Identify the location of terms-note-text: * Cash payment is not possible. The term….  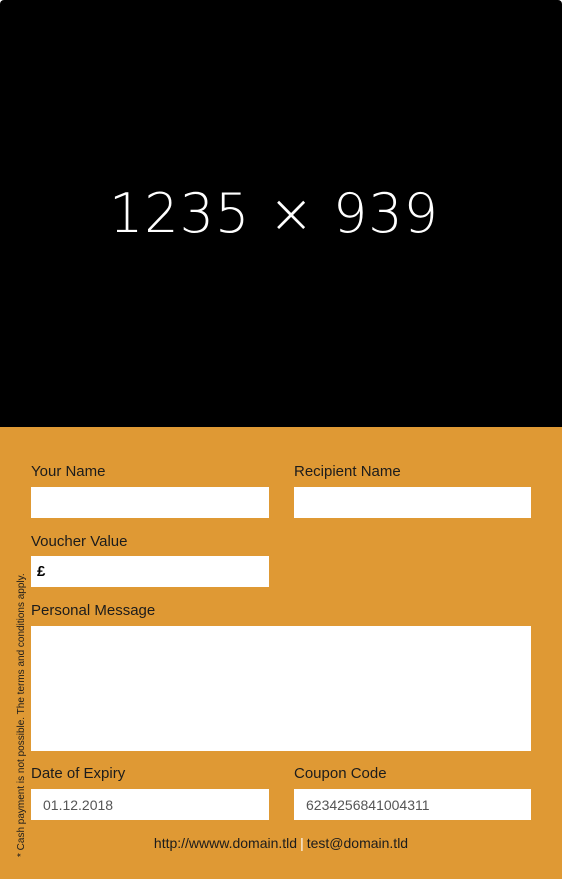
(21, 715).